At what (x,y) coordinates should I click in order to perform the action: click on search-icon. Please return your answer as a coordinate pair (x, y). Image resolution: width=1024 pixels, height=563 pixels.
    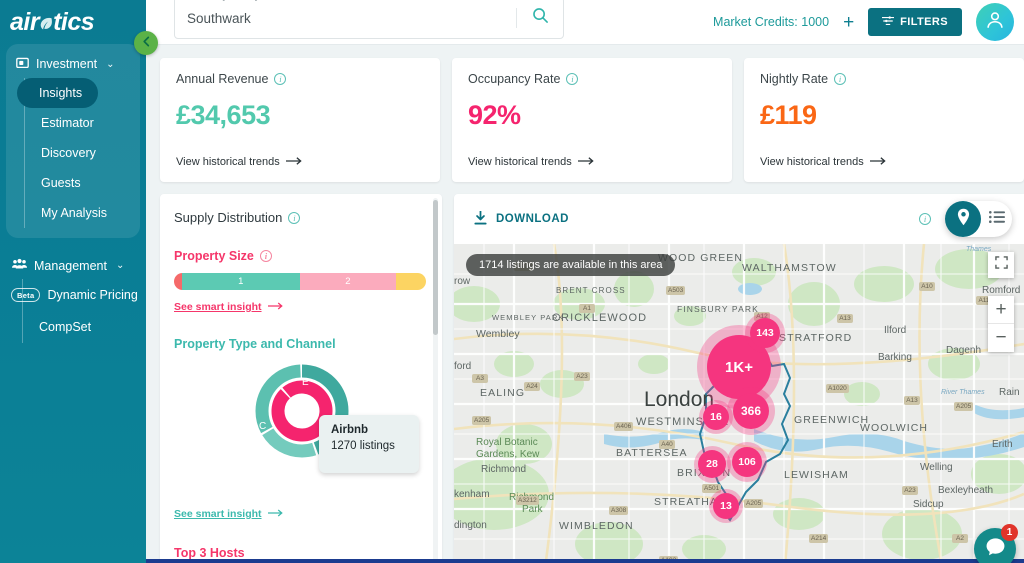
    Looking at the image, I should click on (540, 18).